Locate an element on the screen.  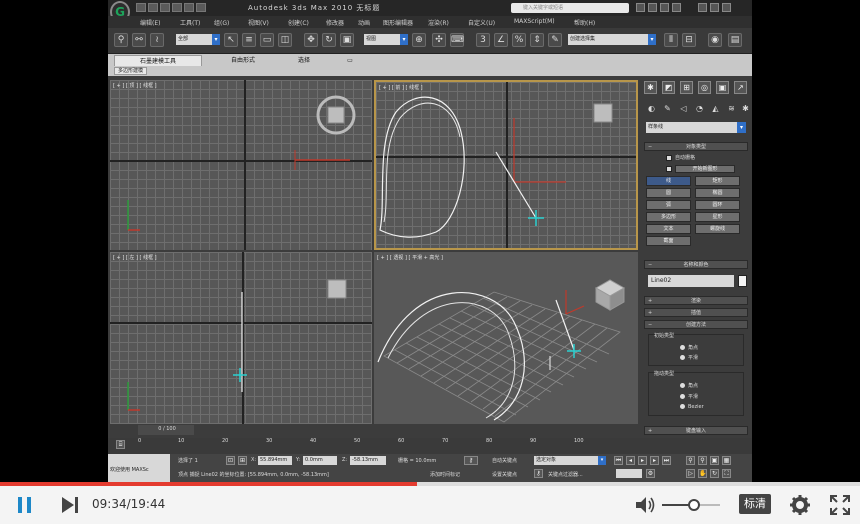
settings-icon is located at coordinates (800, 505).